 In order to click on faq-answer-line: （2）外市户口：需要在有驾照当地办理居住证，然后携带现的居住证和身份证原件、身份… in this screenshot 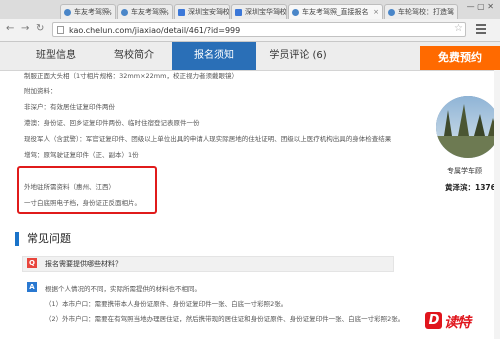, I will do `click(225, 319)`.